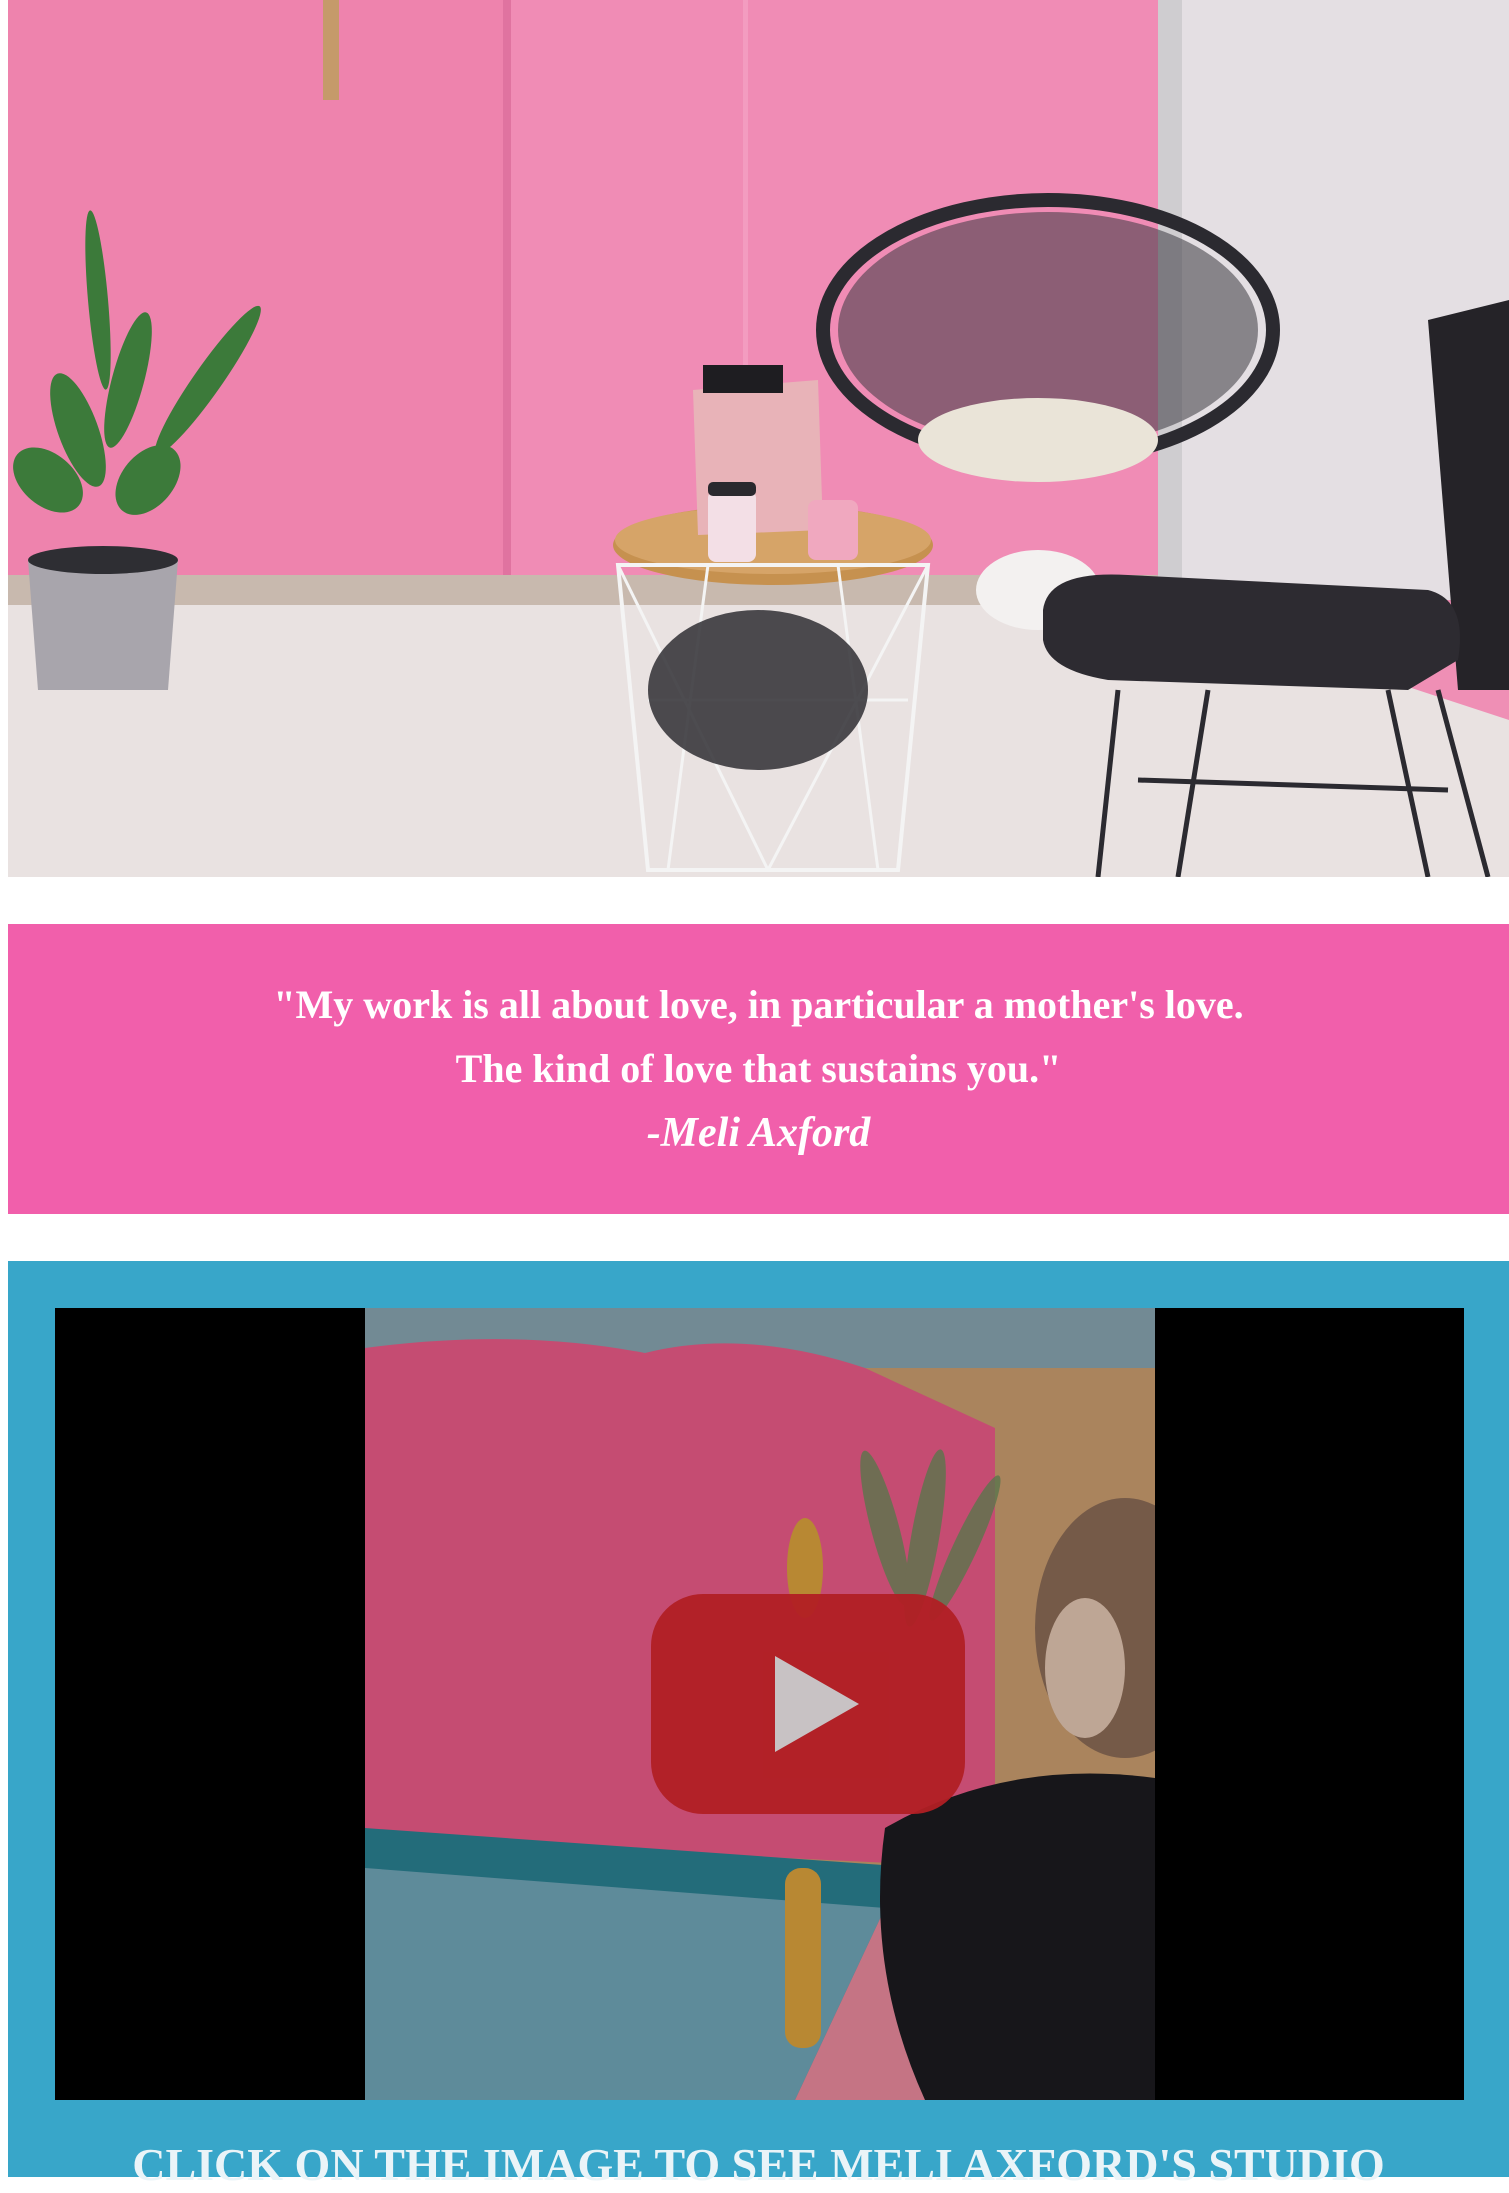  I want to click on quote-author: -Meli Axford, so click(758, 1133).